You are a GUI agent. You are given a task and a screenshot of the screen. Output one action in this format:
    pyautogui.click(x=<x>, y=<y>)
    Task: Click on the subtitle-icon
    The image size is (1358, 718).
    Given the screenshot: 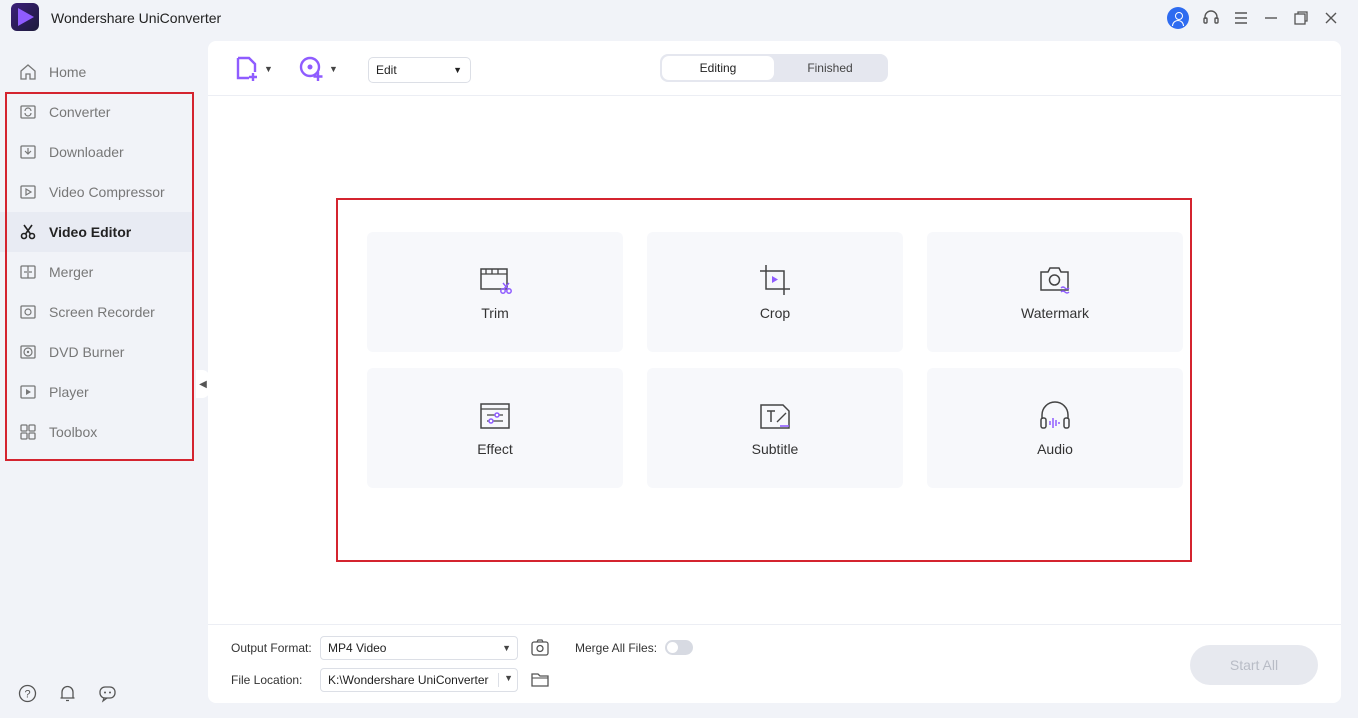 What is the action you would take?
    pyautogui.click(x=775, y=416)
    